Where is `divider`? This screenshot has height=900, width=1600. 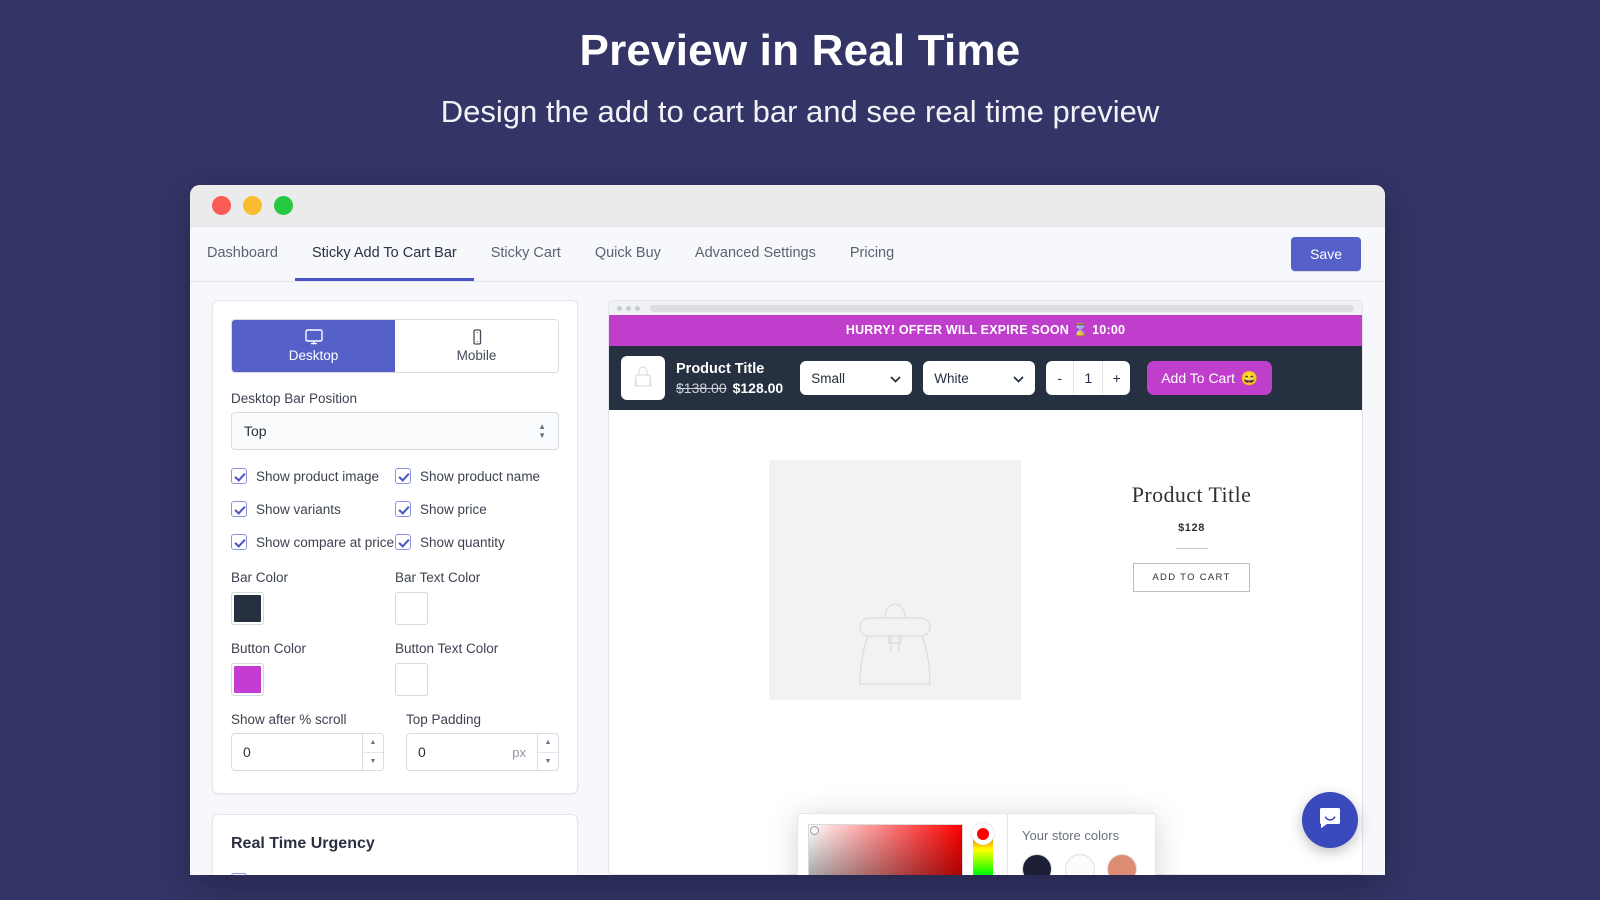 divider is located at coordinates (1191, 548).